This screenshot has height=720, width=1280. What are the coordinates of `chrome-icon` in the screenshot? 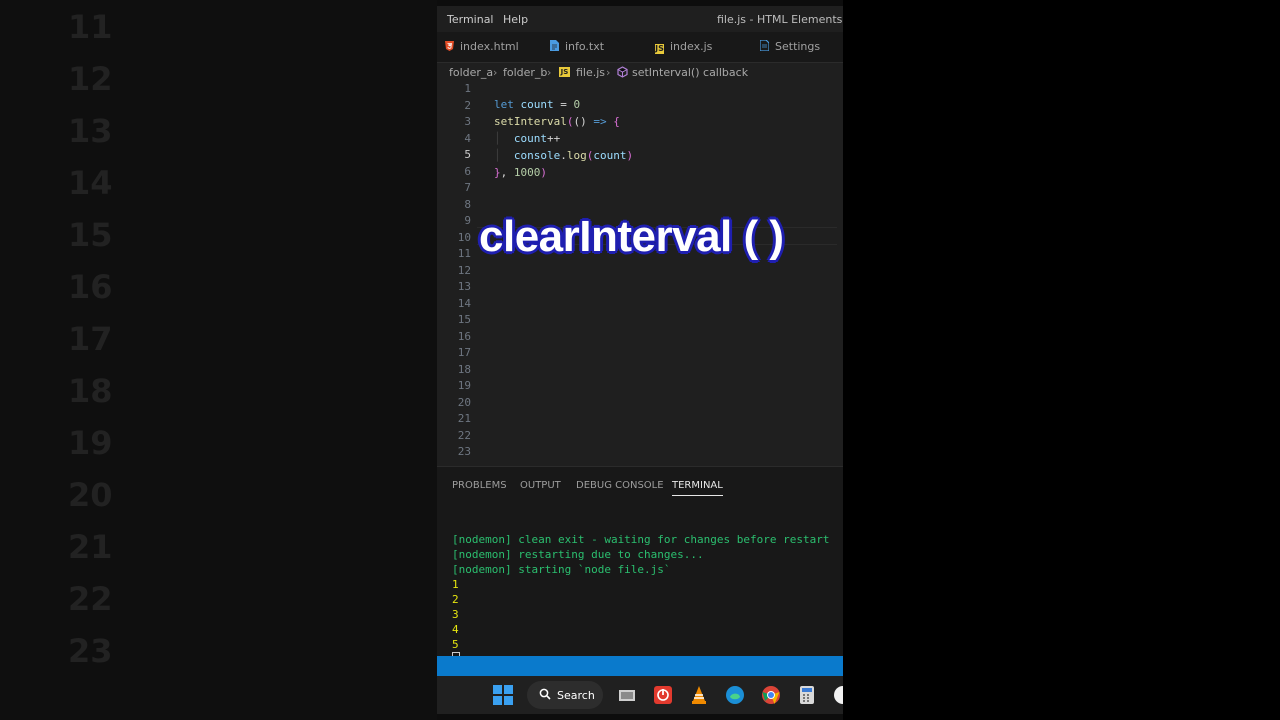 It's located at (771, 695).